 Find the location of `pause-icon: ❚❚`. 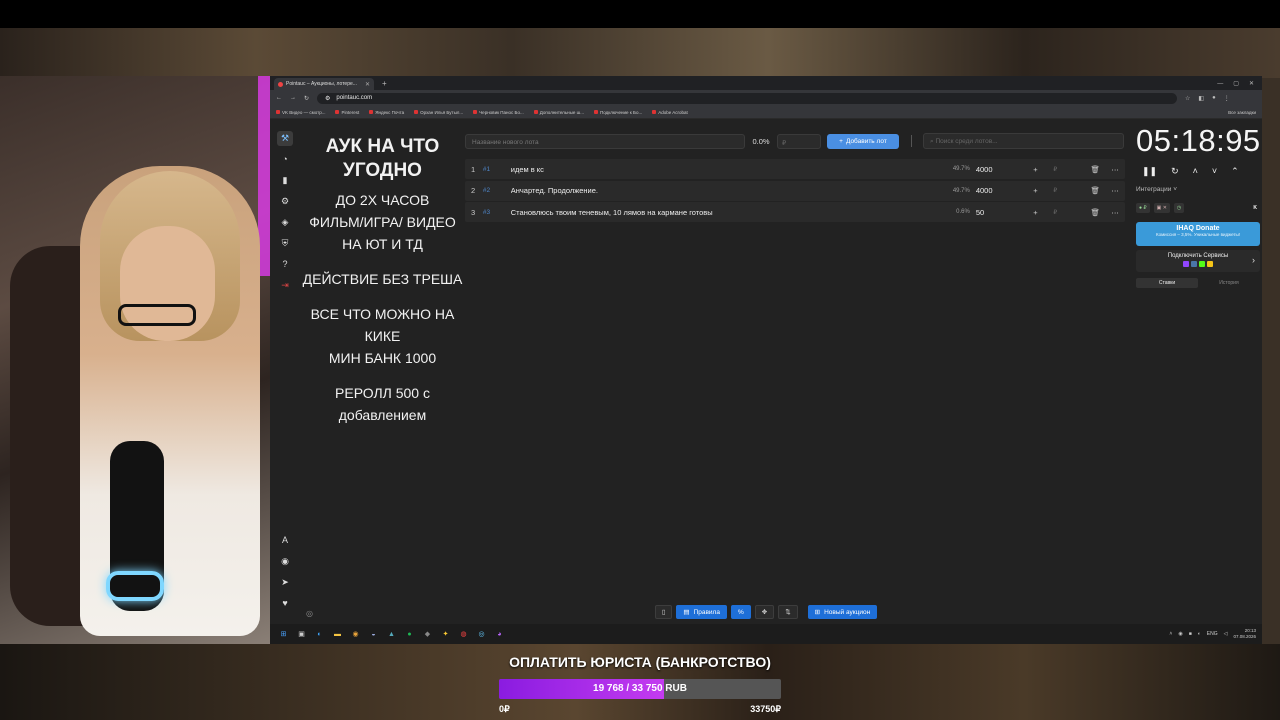

pause-icon: ❚❚ is located at coordinates (1149, 171).